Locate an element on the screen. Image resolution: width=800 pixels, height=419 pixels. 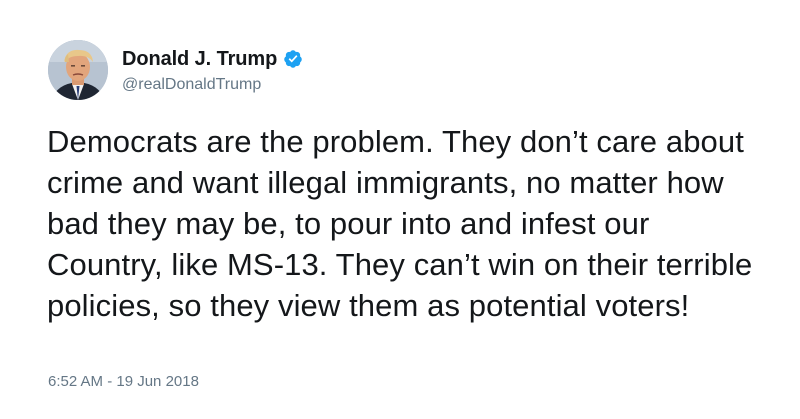
avatar-image is located at coordinates (78, 70).